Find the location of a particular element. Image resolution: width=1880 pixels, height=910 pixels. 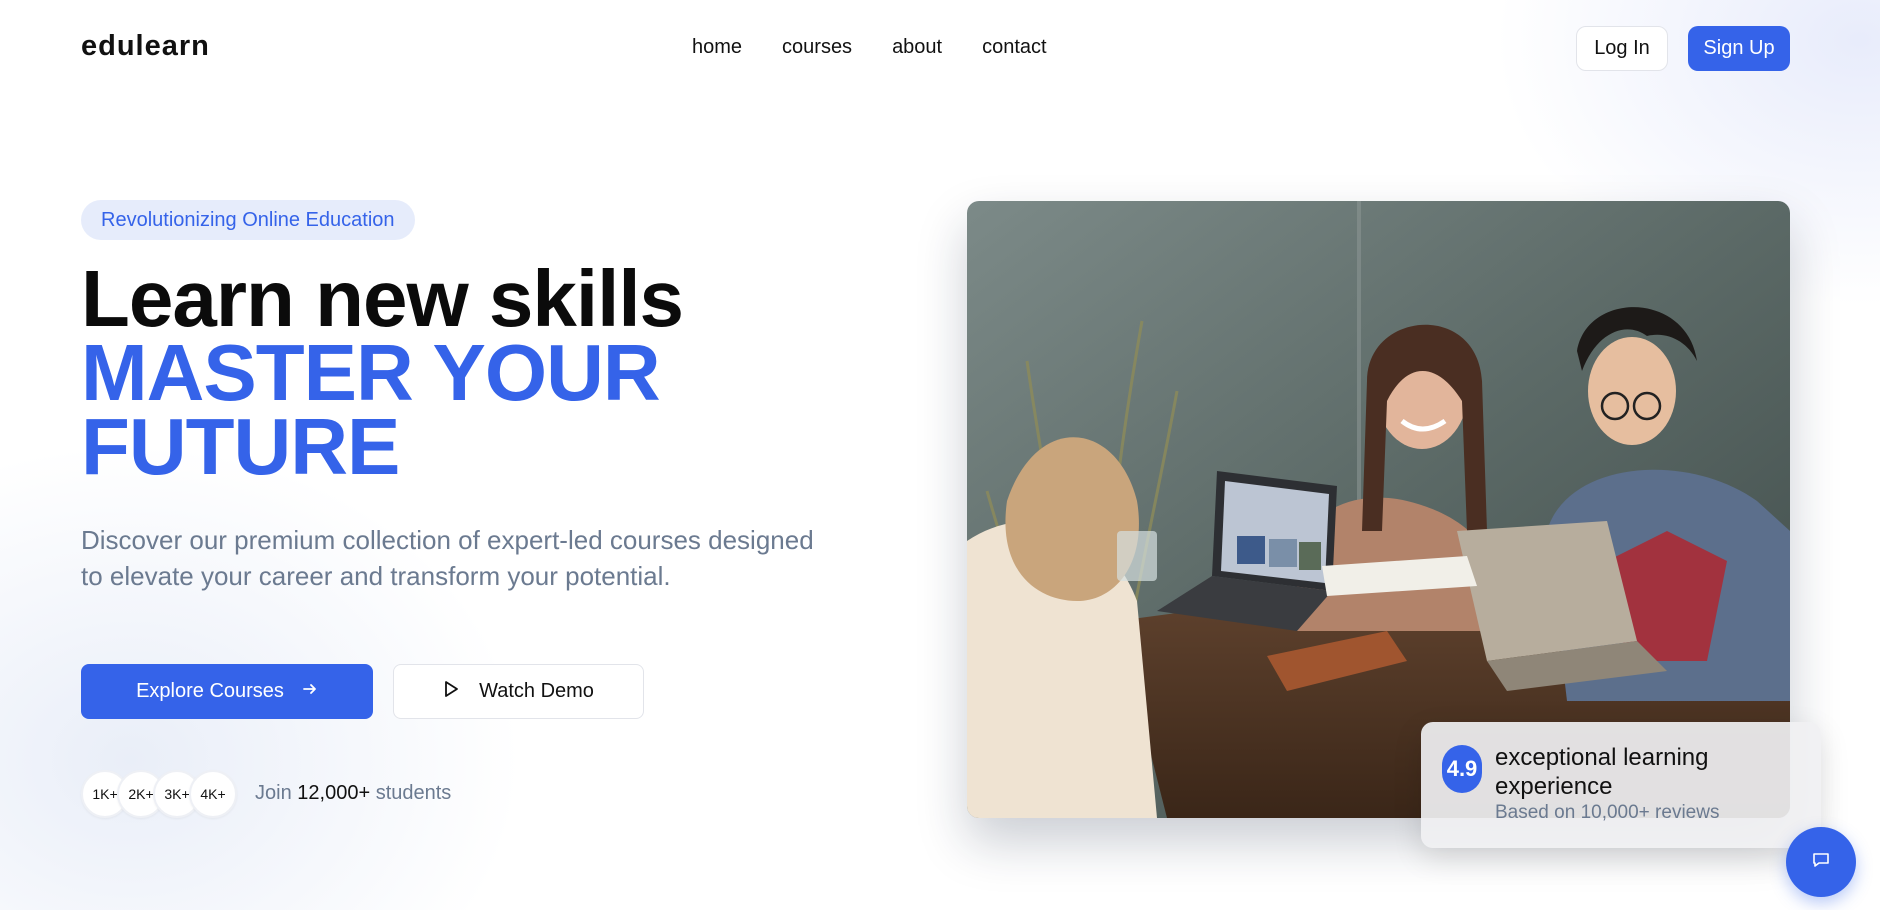

watch-demo-button: Watch Demo is located at coordinates (518, 691).